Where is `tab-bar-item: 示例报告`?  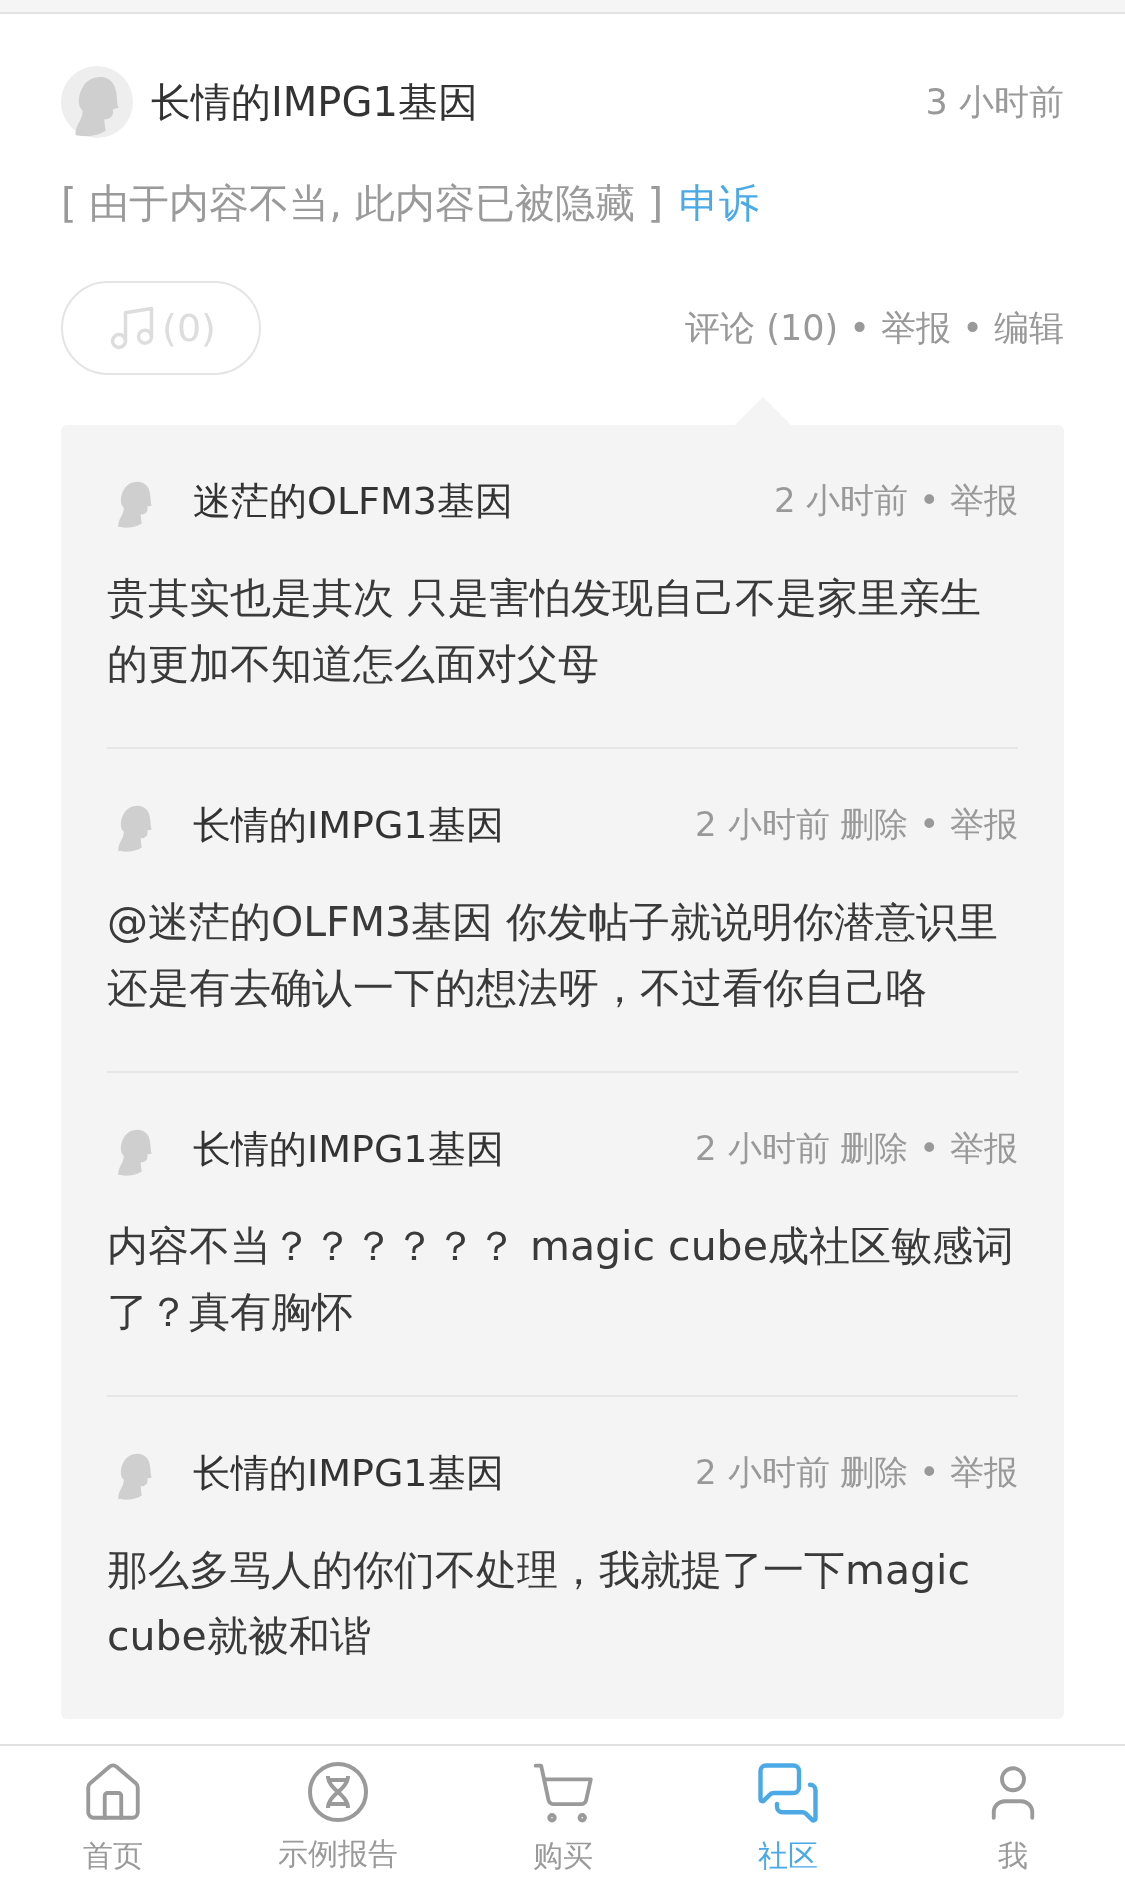
tab-bar-item: 示例报告 is located at coordinates (337, 1820).